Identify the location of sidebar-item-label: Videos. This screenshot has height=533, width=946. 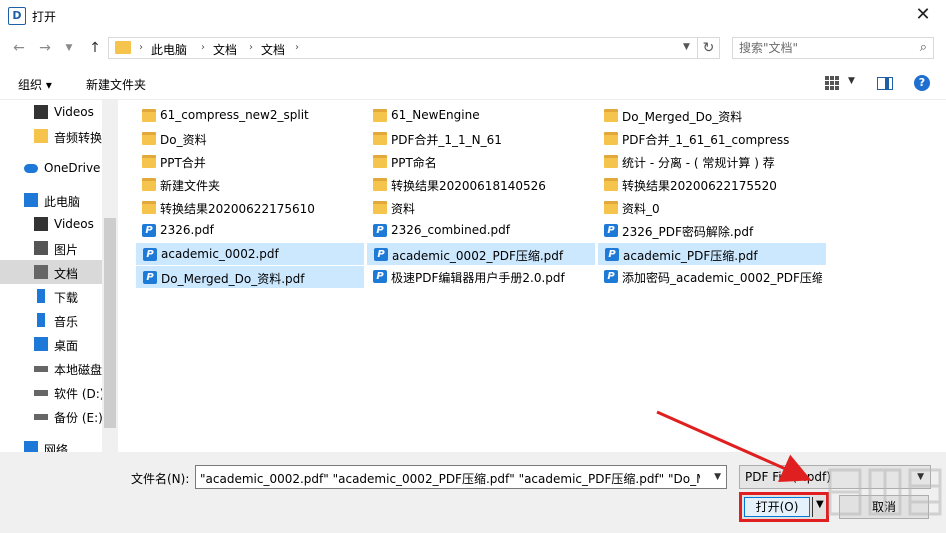
(74, 112).